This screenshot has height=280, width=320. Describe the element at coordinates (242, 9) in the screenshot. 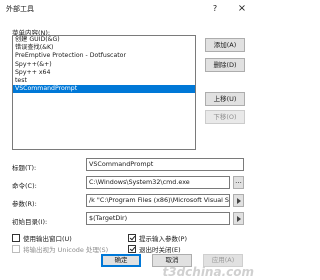

I see `close-button: ×` at that location.